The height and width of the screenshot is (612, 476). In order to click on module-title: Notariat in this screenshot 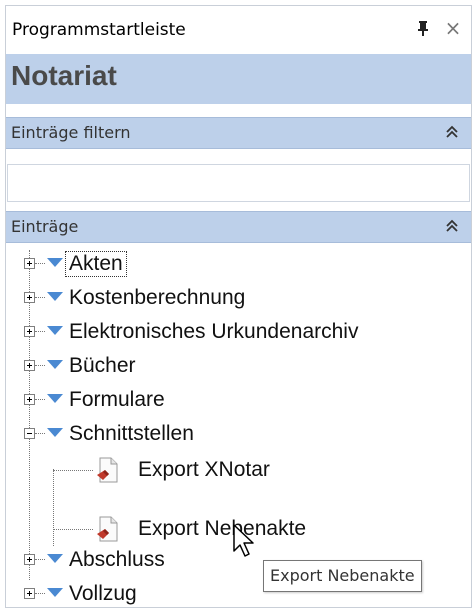, I will do `click(64, 75)`.